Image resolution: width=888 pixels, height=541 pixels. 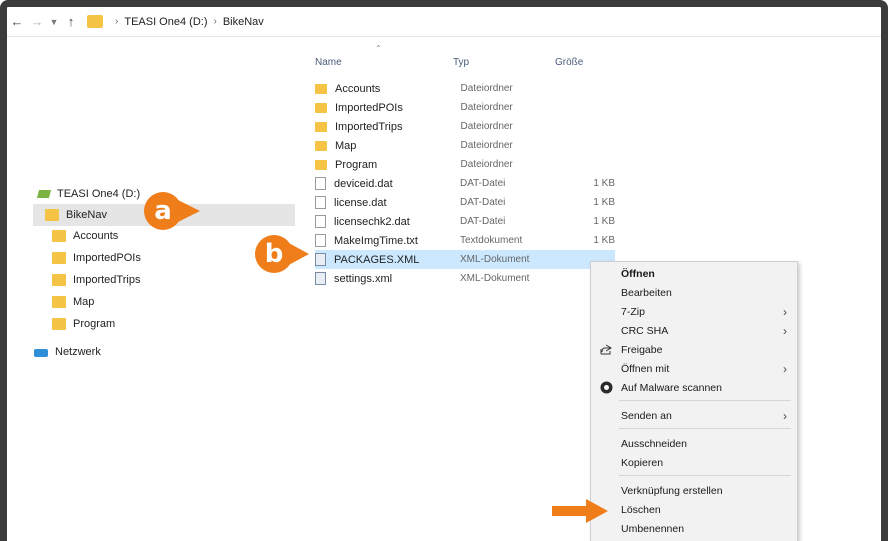 I want to click on nav-item-label: Accounts, so click(x=96, y=236).